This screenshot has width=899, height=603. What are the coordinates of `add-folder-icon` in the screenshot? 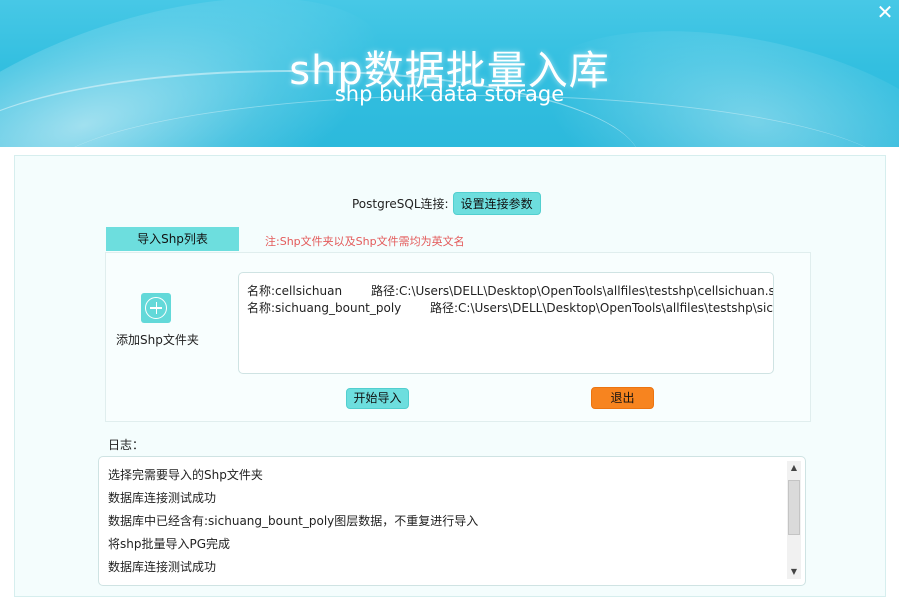 It's located at (156, 308).